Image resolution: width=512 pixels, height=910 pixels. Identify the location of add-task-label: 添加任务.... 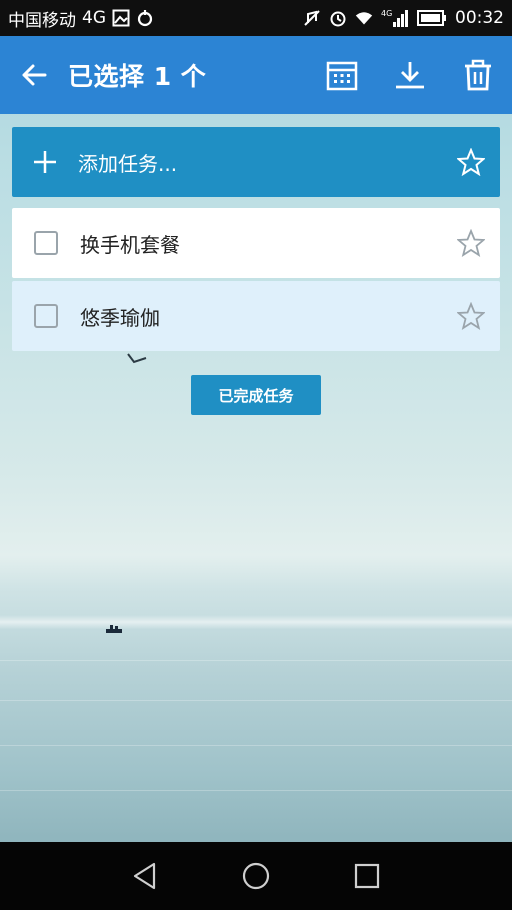
(128, 163).